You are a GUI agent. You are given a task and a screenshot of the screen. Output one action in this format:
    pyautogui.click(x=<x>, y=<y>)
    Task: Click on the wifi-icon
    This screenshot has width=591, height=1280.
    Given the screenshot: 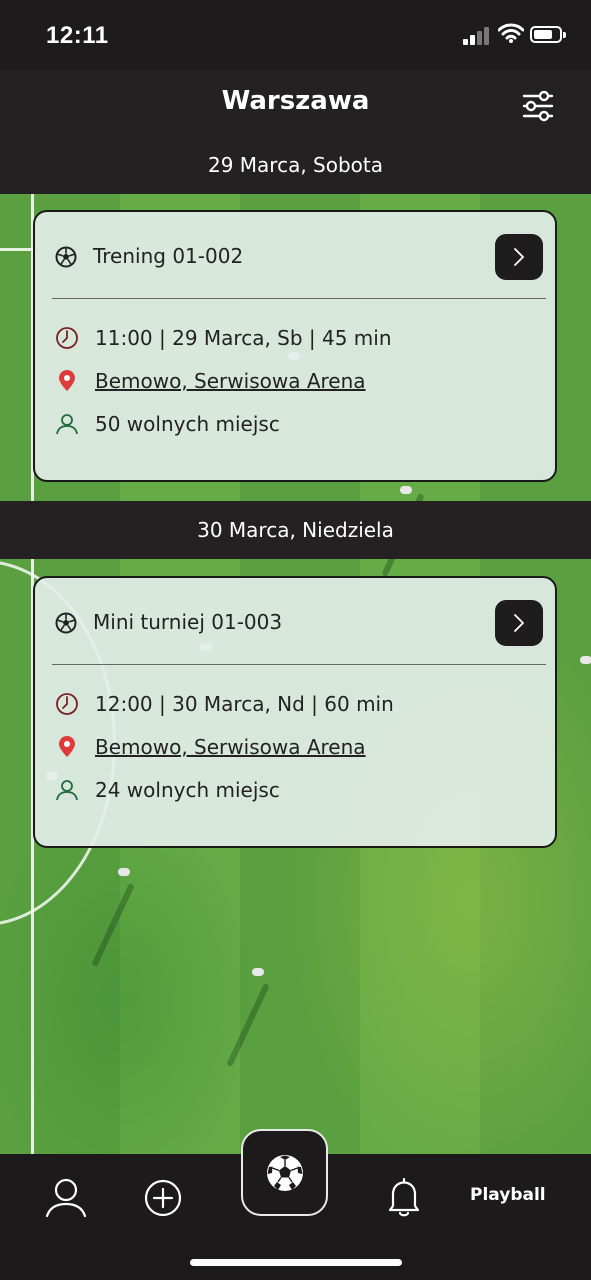 What is the action you would take?
    pyautogui.click(x=511, y=33)
    